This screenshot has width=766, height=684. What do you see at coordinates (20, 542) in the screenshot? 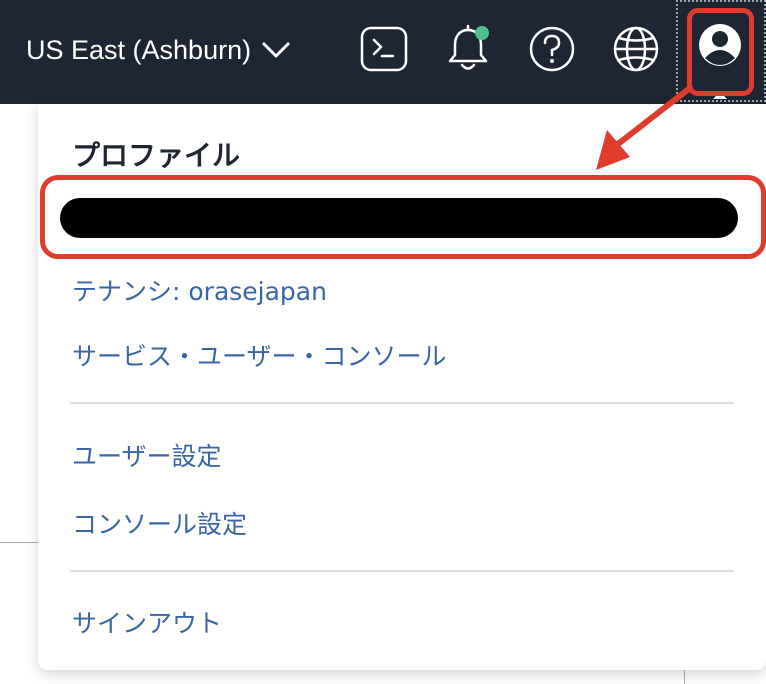
I see `background-divider` at bounding box center [20, 542].